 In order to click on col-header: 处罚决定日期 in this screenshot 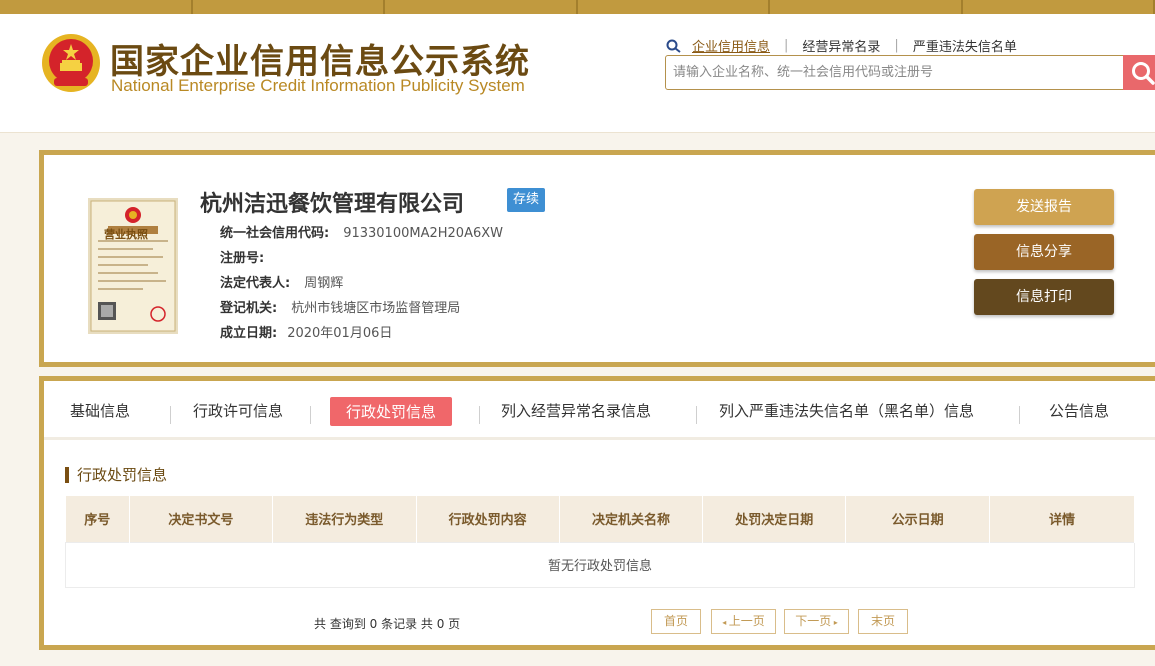, I will do `click(774, 519)`.